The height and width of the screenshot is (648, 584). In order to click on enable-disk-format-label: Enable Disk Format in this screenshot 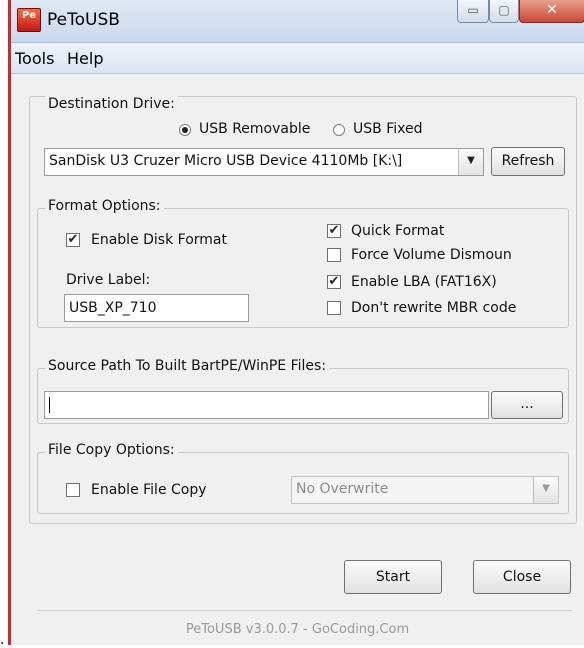, I will do `click(159, 240)`.